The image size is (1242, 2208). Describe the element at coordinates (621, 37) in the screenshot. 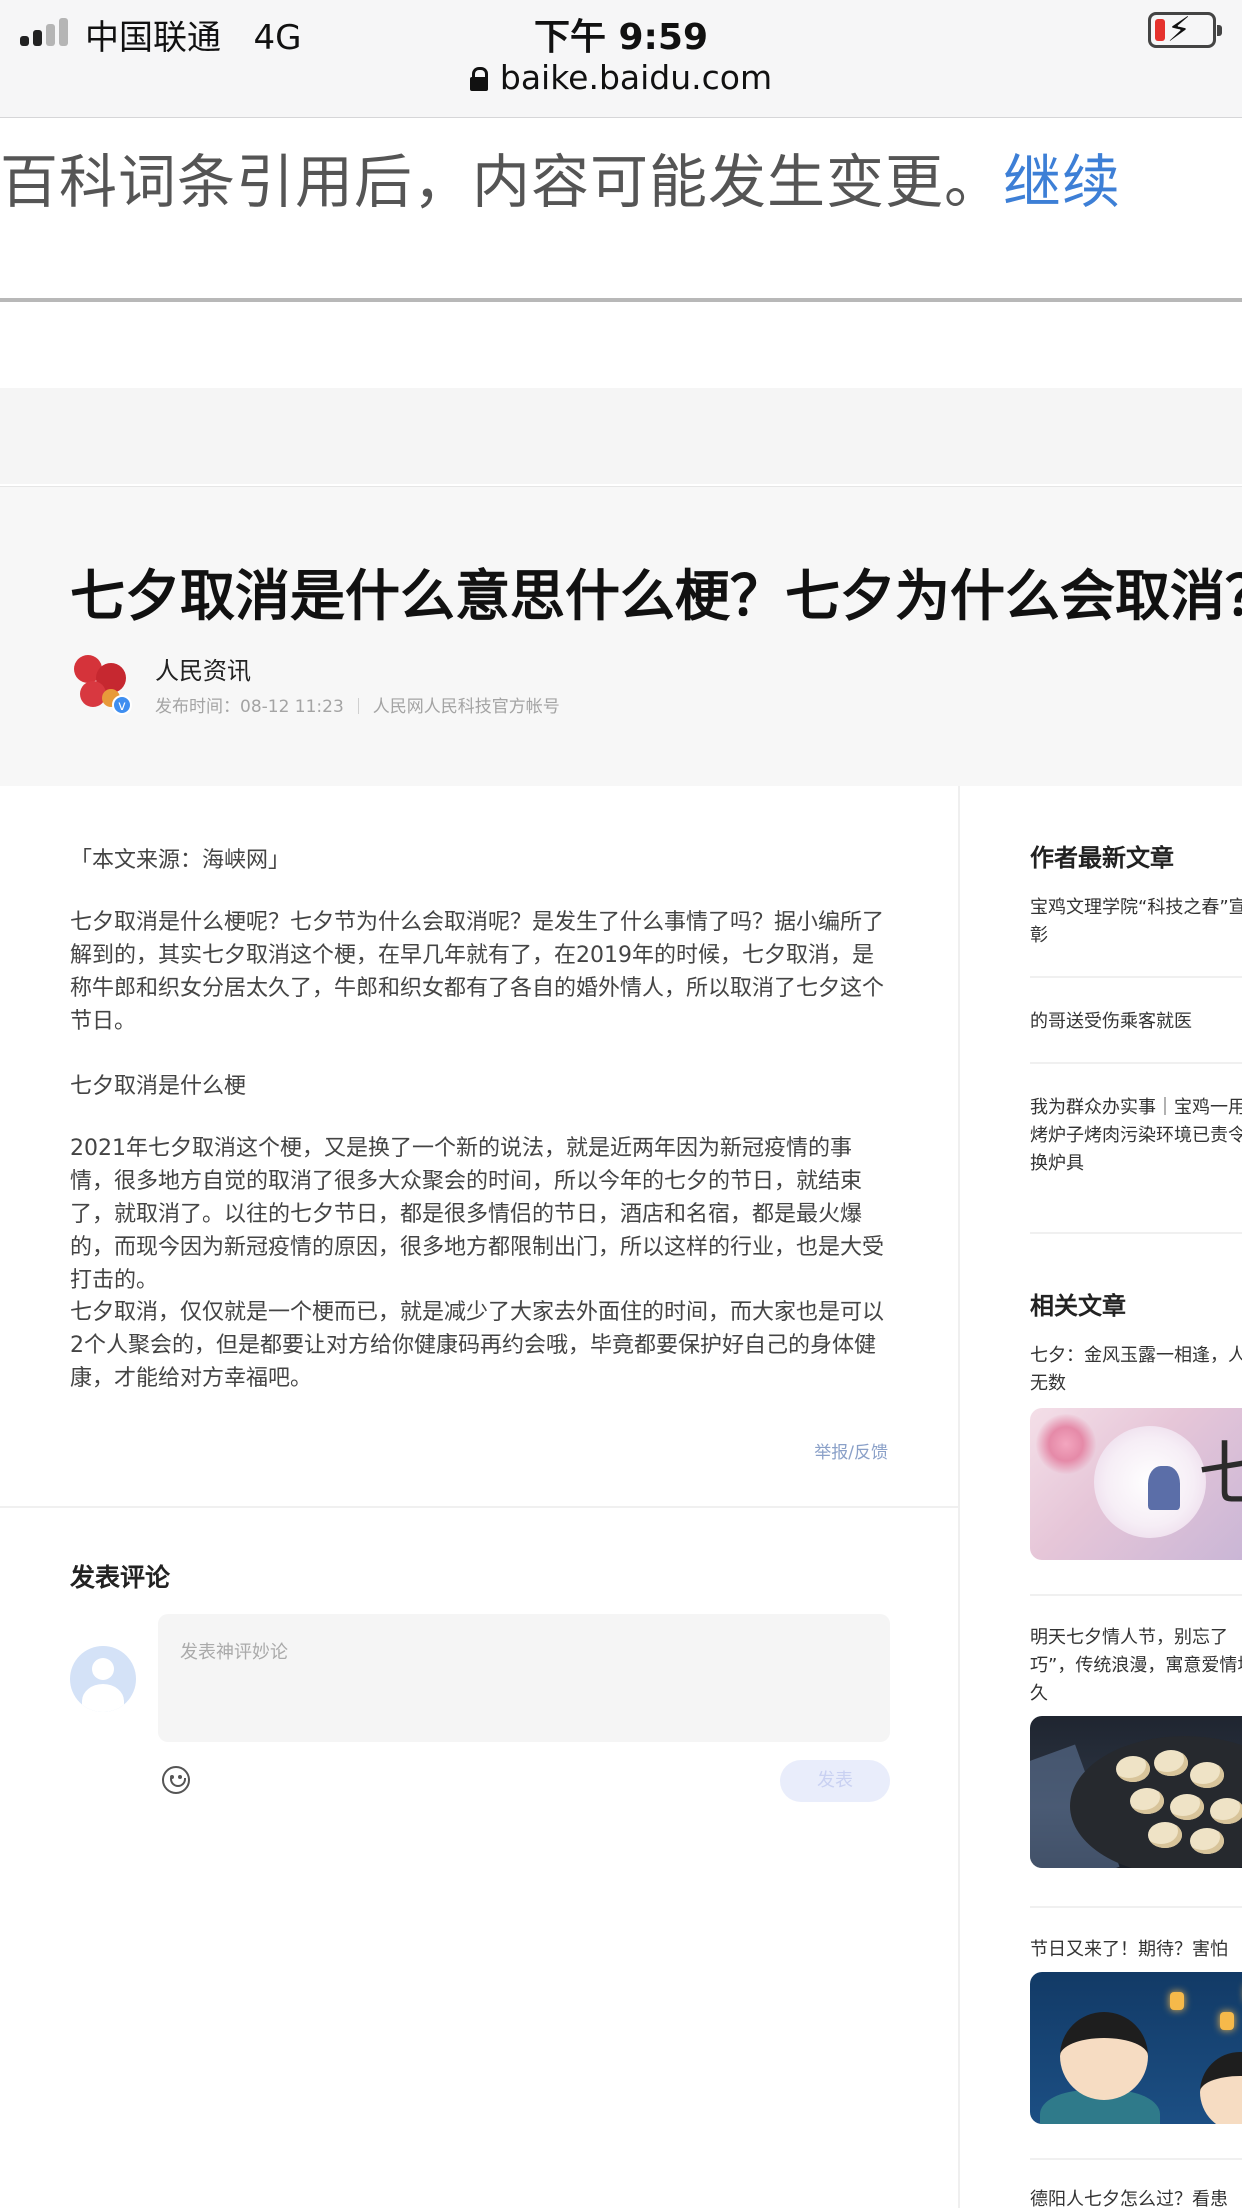

I see `clock: 下午 9:59` at that location.